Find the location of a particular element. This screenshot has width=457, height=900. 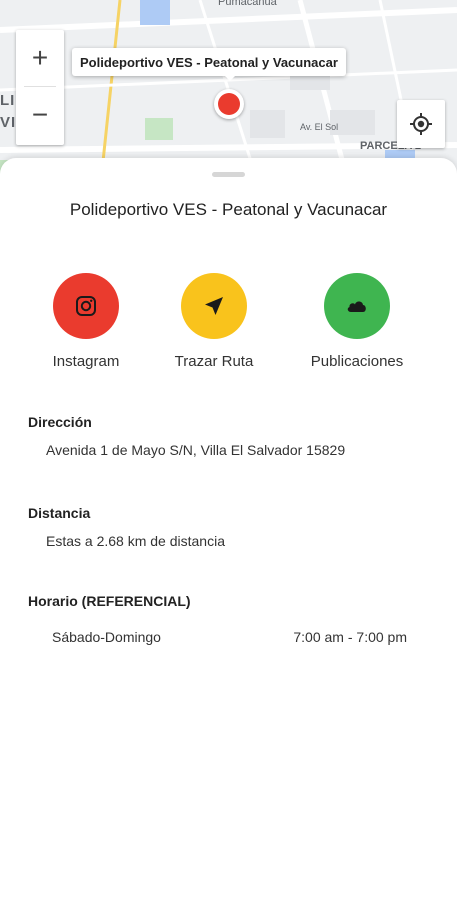

info-window-tail is located at coordinates (230, 78).